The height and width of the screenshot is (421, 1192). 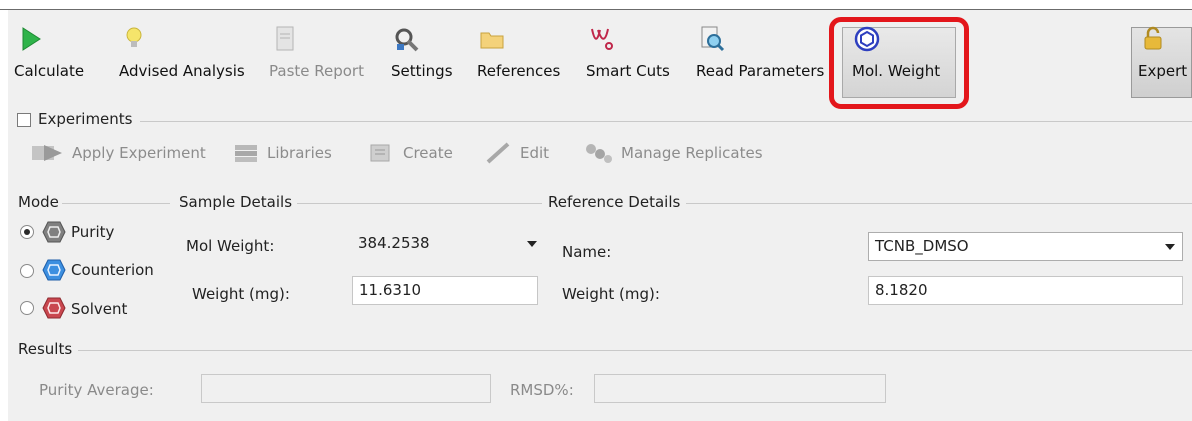 I want to click on edit-button: Edit, so click(x=516, y=153).